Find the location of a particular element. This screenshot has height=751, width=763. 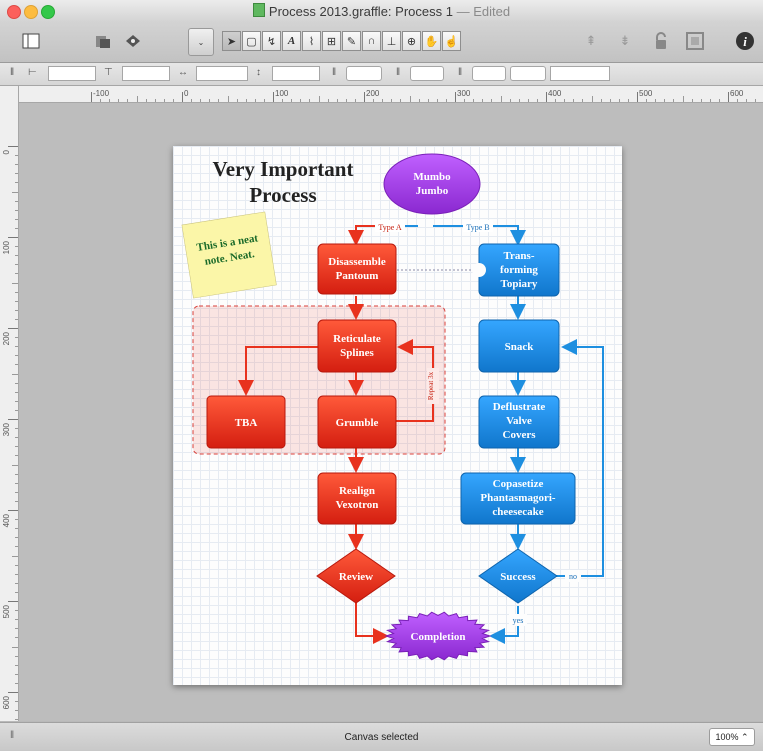

y-position-field is located at coordinates (146, 73).